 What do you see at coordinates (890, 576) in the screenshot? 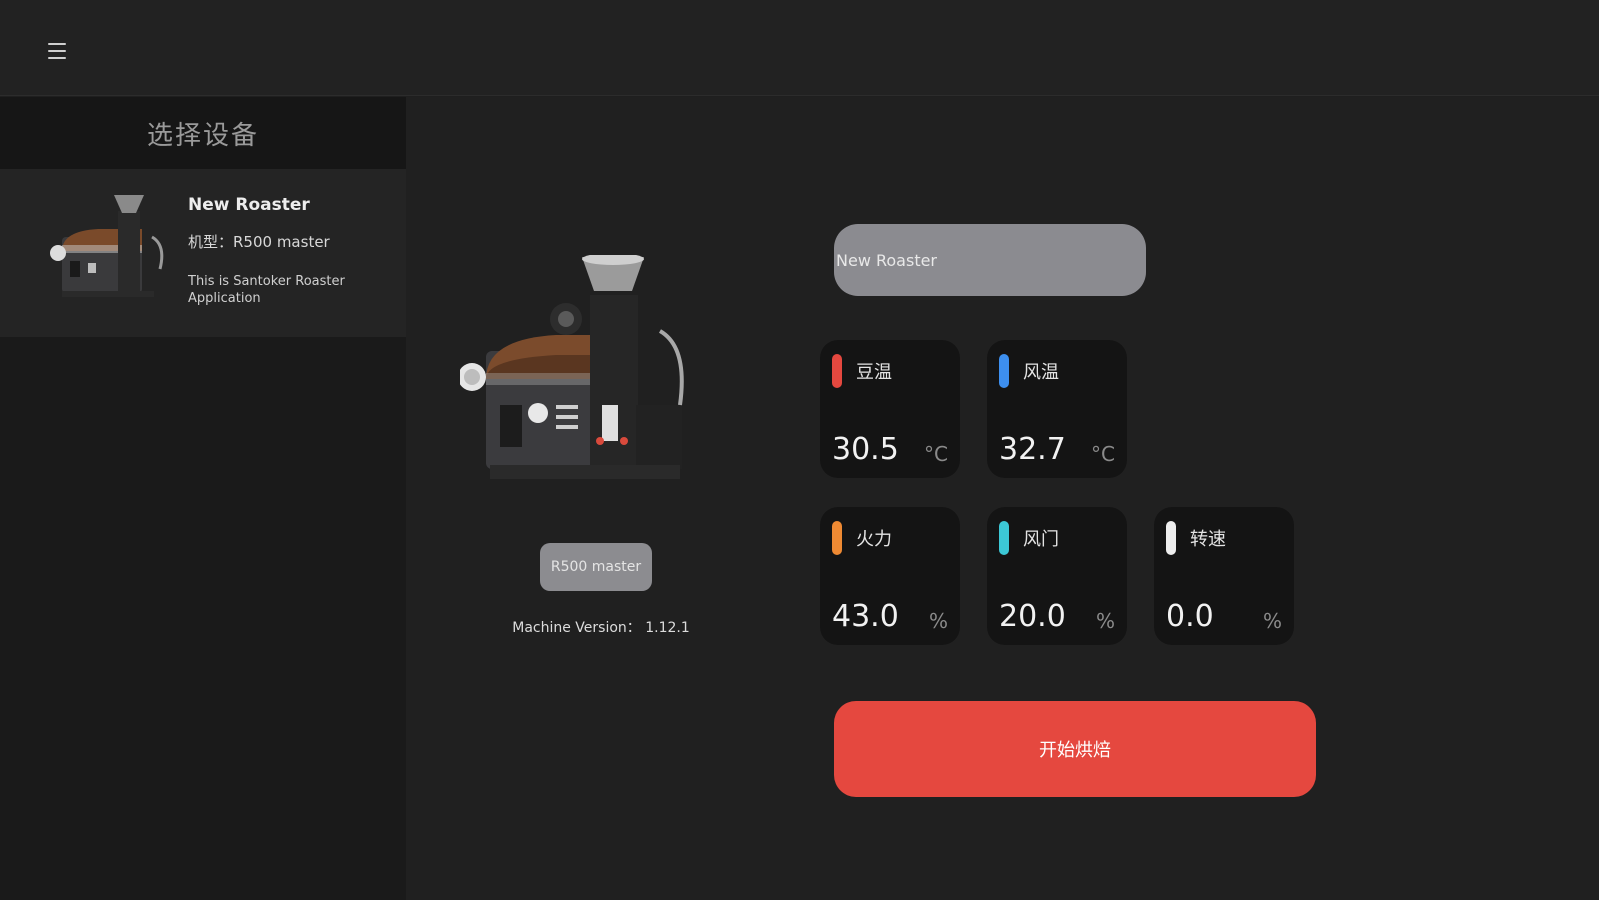
I see `stat-card-fire-power: 火力 43.0 %` at bounding box center [890, 576].